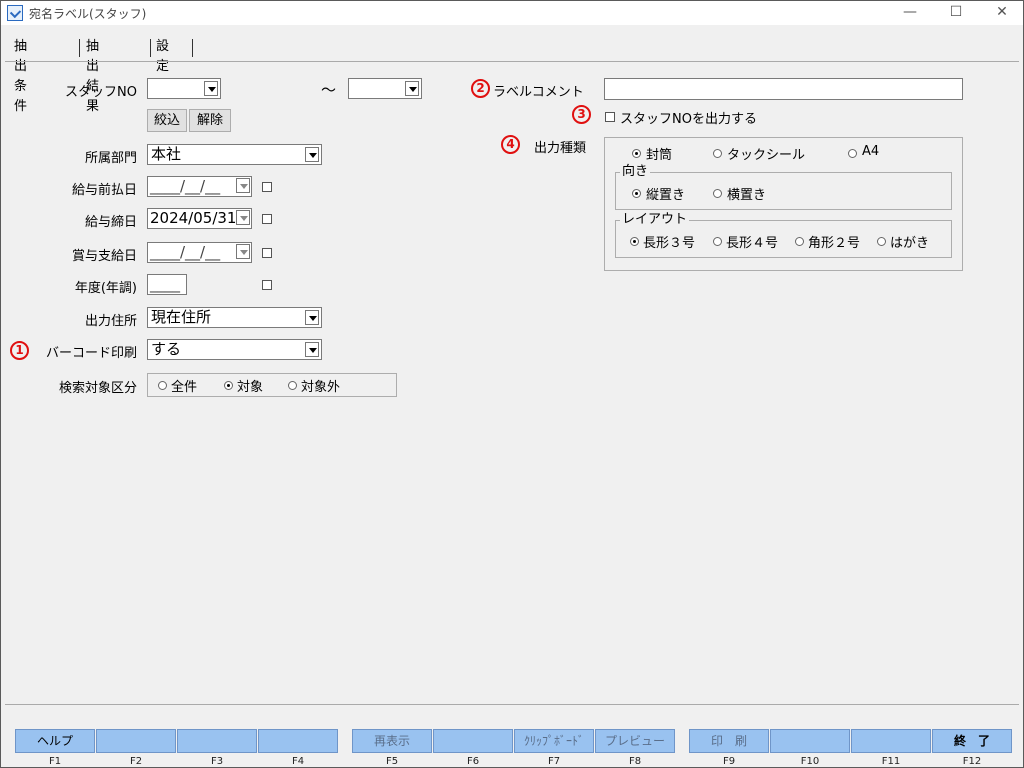  What do you see at coordinates (635, 761) in the screenshot?
I see `f8-key-label: F8` at bounding box center [635, 761].